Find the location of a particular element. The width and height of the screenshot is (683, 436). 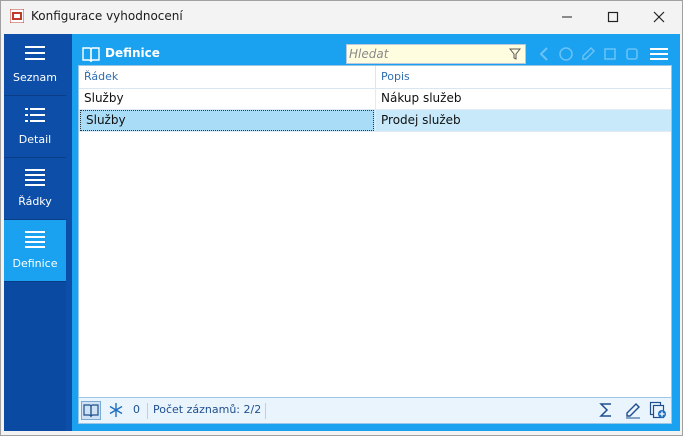

close-icon is located at coordinates (659, 16).